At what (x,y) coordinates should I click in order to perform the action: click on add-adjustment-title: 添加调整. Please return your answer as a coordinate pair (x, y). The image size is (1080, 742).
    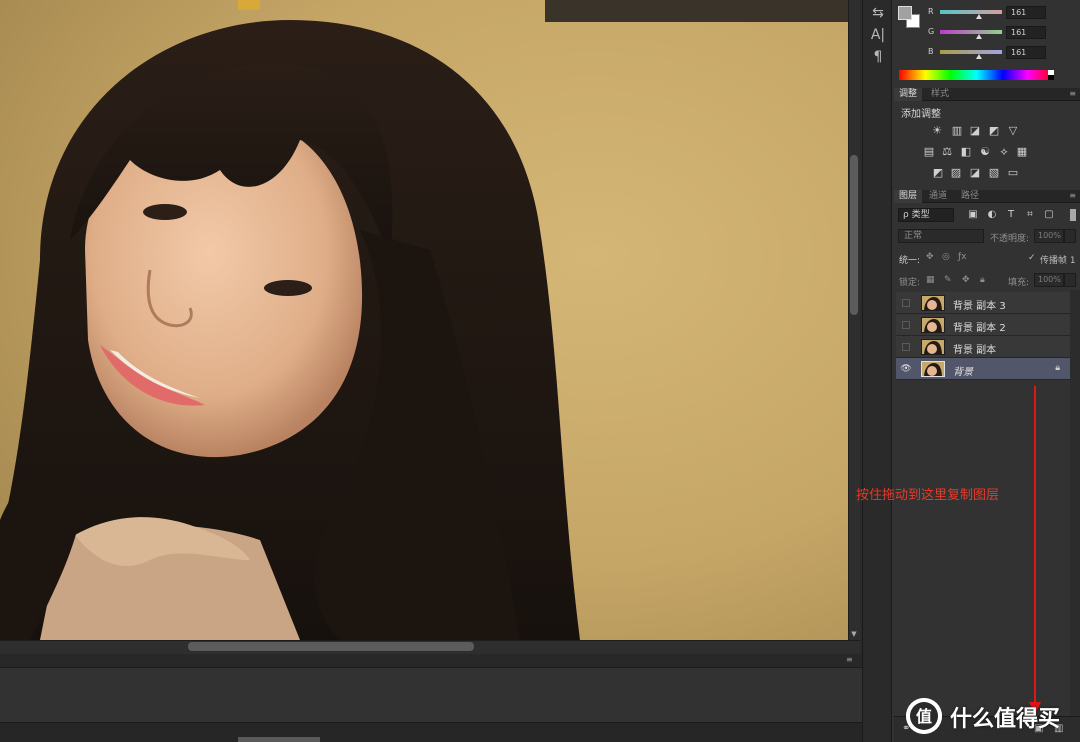
    Looking at the image, I should click on (921, 114).